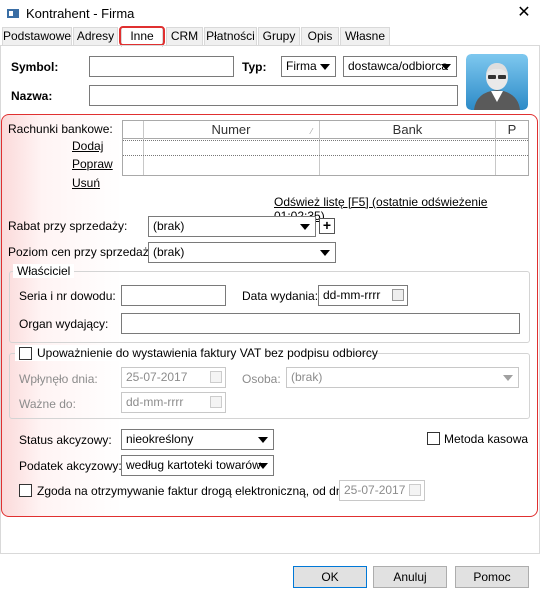  What do you see at coordinates (35, 67) in the screenshot?
I see `symbol-label: Symbol:` at bounding box center [35, 67].